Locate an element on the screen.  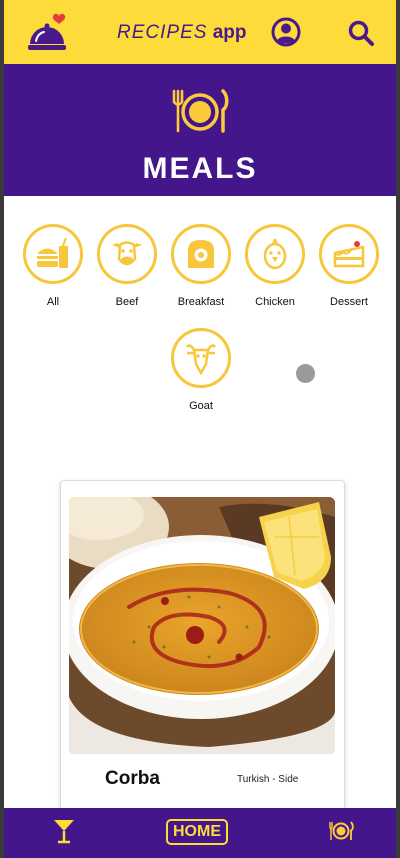
bottom-nav: HOME is located at coordinates (200, 833).